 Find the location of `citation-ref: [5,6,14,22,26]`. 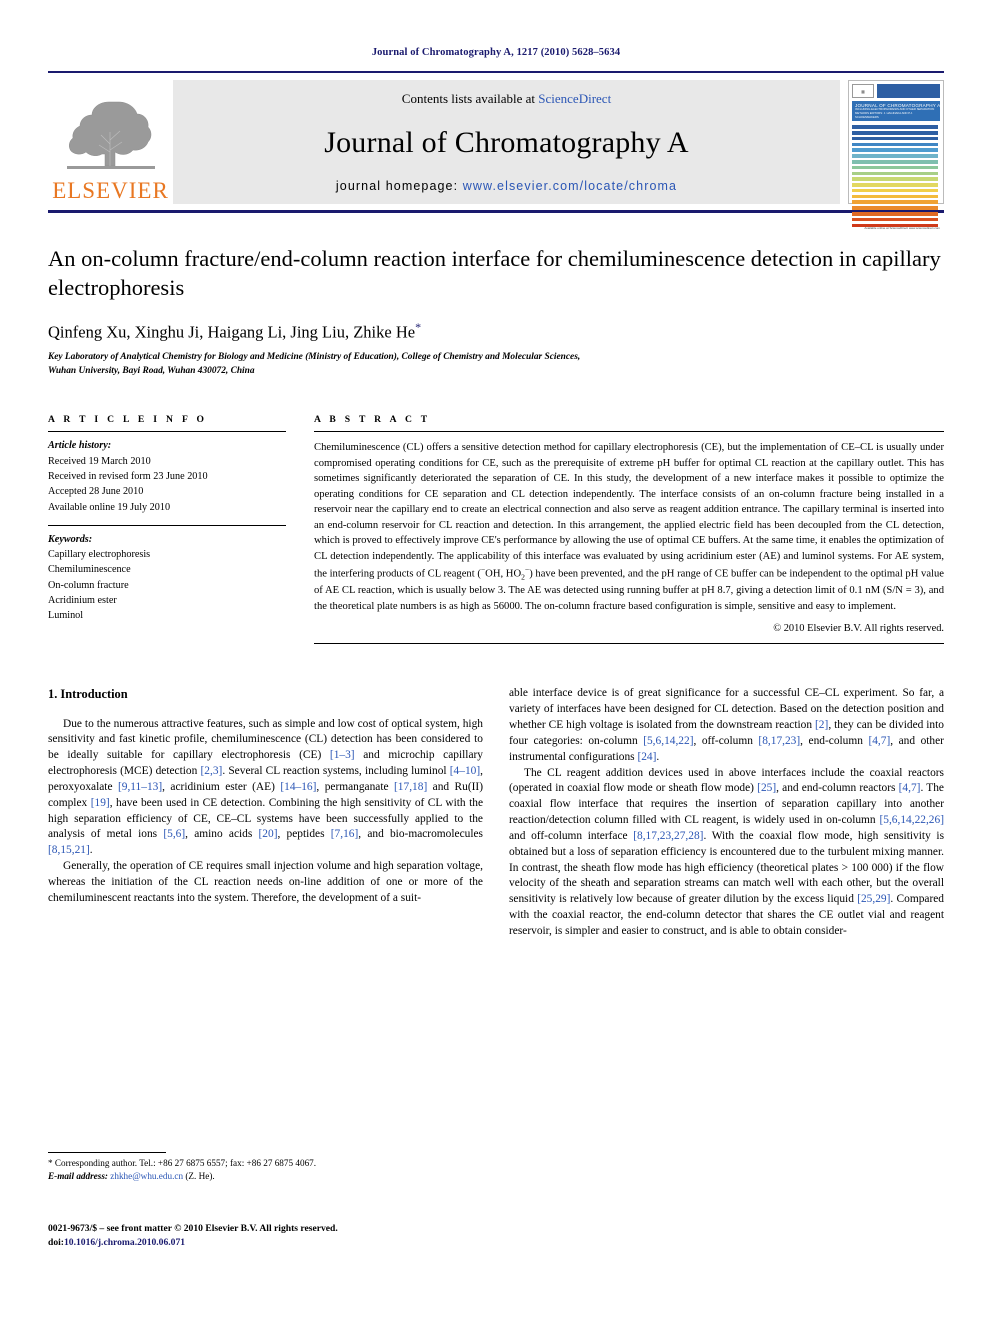

citation-ref: [5,6,14,22,26] is located at coordinates (911, 820).